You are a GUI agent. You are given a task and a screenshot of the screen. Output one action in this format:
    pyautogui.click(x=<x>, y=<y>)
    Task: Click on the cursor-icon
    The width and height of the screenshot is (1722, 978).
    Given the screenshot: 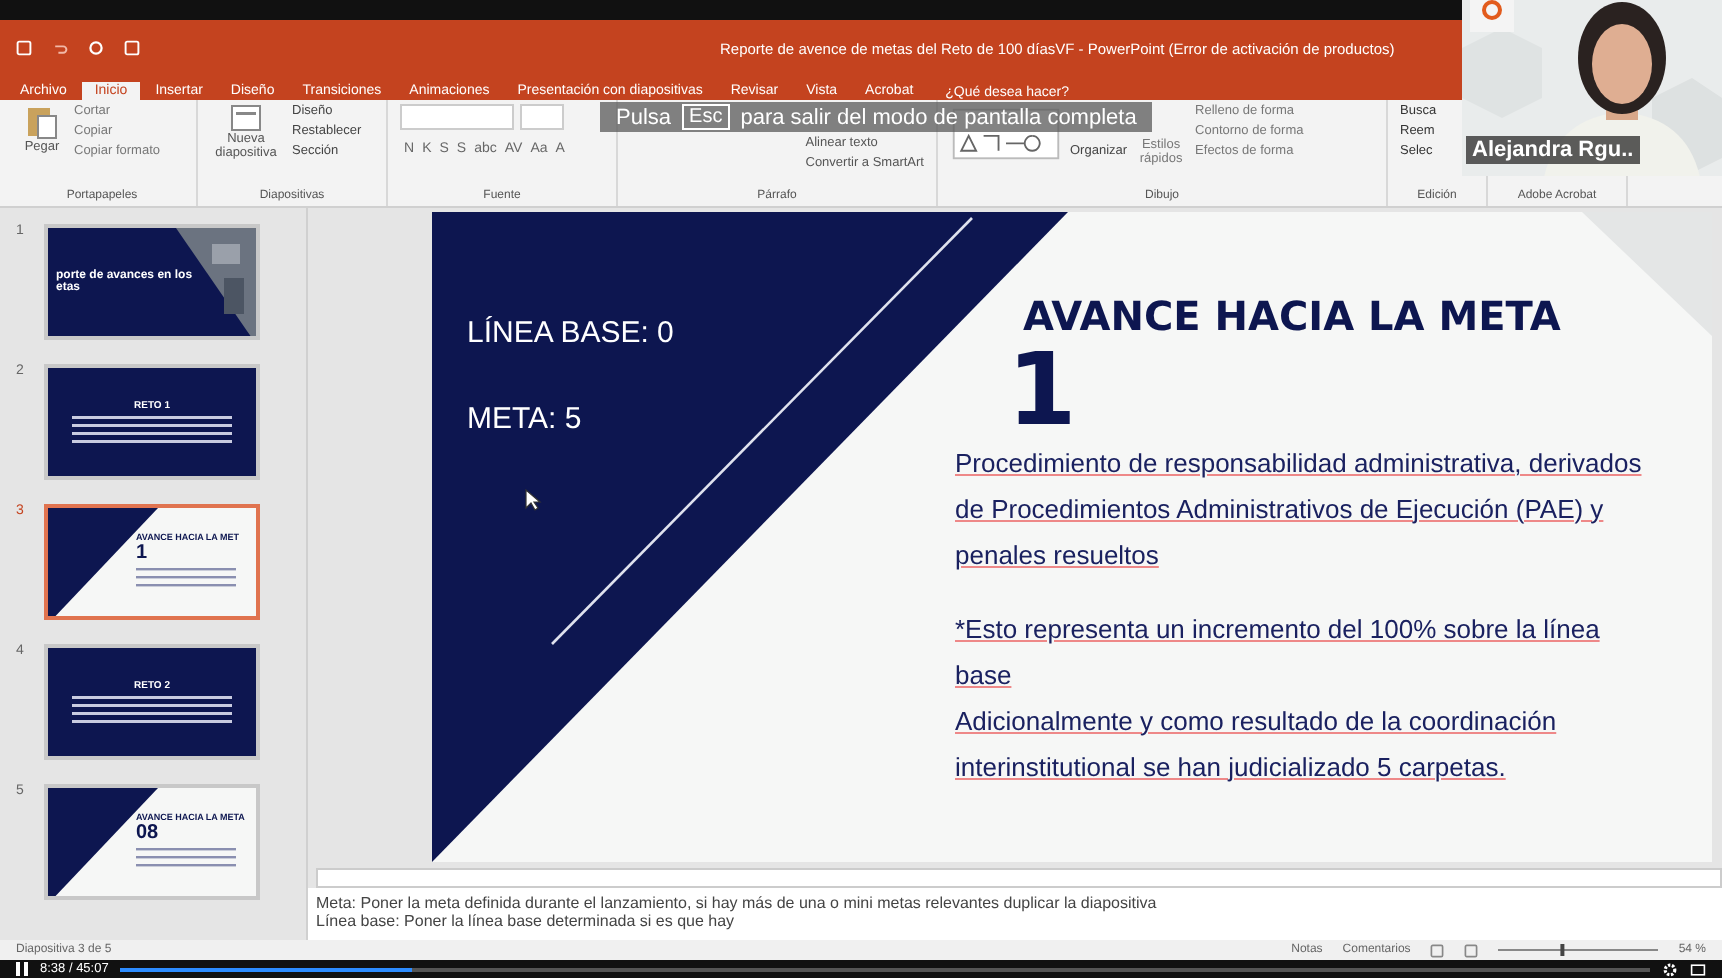 What is the action you would take?
    pyautogui.click(x=532, y=500)
    